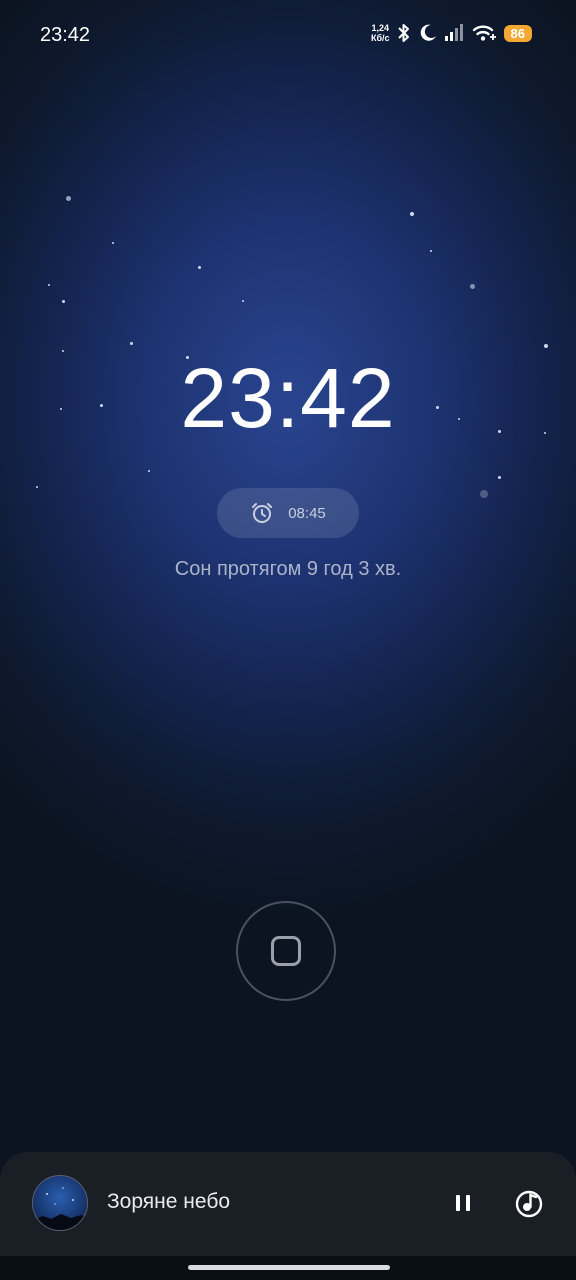 The height and width of the screenshot is (1280, 576). Describe the element at coordinates (529, 1204) in the screenshot. I see `music-note-icon` at that location.